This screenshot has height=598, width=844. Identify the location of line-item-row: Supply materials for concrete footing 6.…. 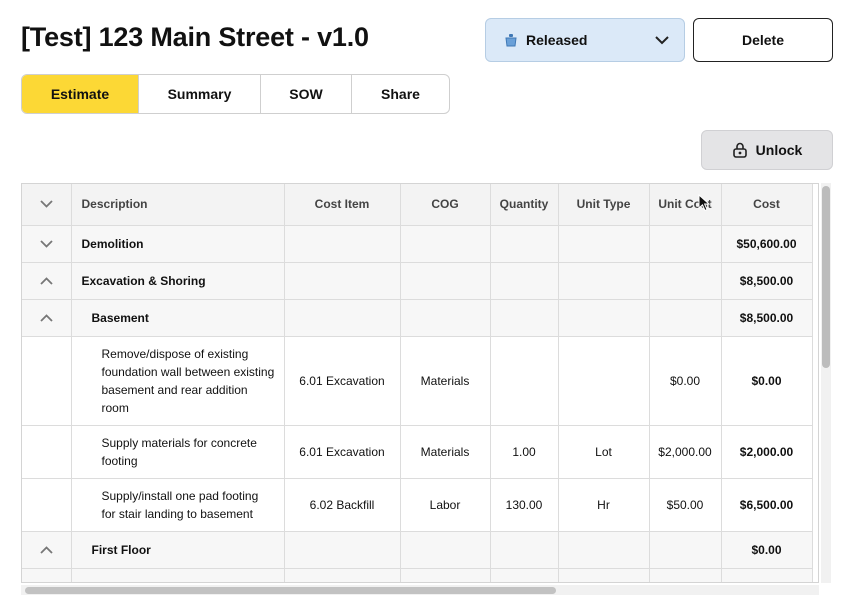
(417, 452).